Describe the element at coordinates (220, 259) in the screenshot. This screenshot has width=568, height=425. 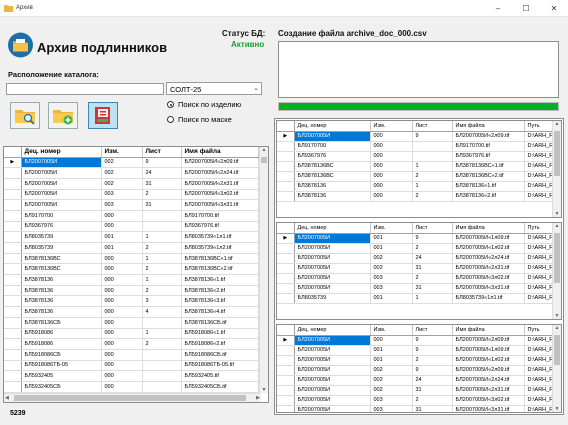
I see `table-cell: БЛ3878136ВС«1.tif` at that location.